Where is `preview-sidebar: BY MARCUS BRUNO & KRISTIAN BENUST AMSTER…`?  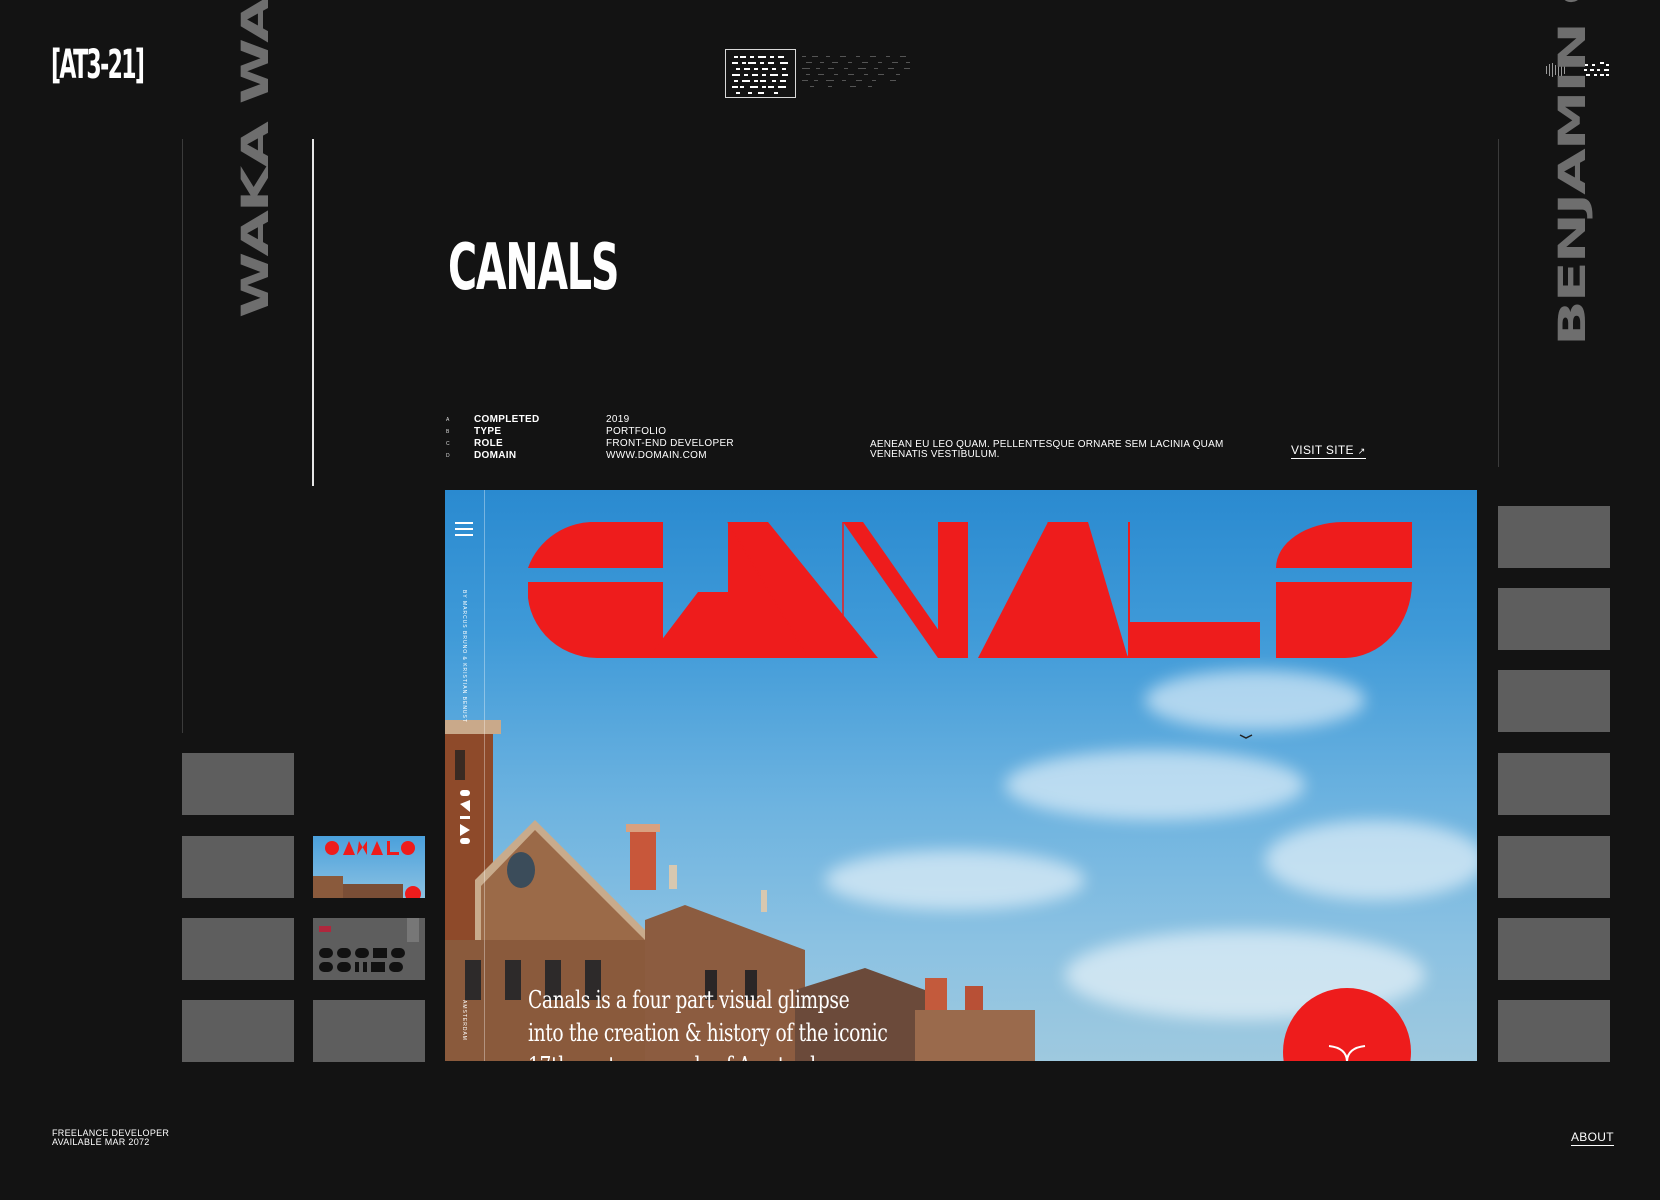
preview-sidebar: BY MARCUS BRUNO & KRISTIAN BENUST AMSTER… is located at coordinates (465, 775).